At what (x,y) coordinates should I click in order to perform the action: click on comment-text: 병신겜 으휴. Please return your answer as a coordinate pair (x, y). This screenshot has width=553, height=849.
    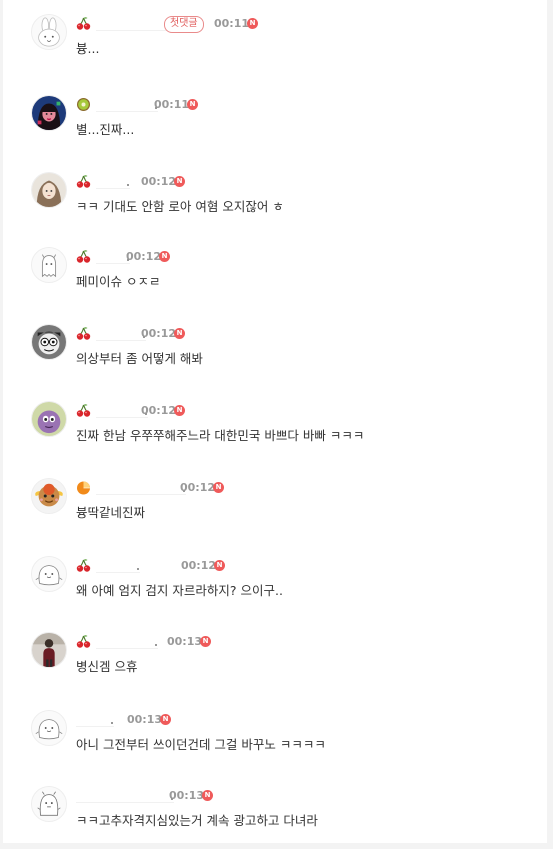
    Looking at the image, I should click on (107, 666).